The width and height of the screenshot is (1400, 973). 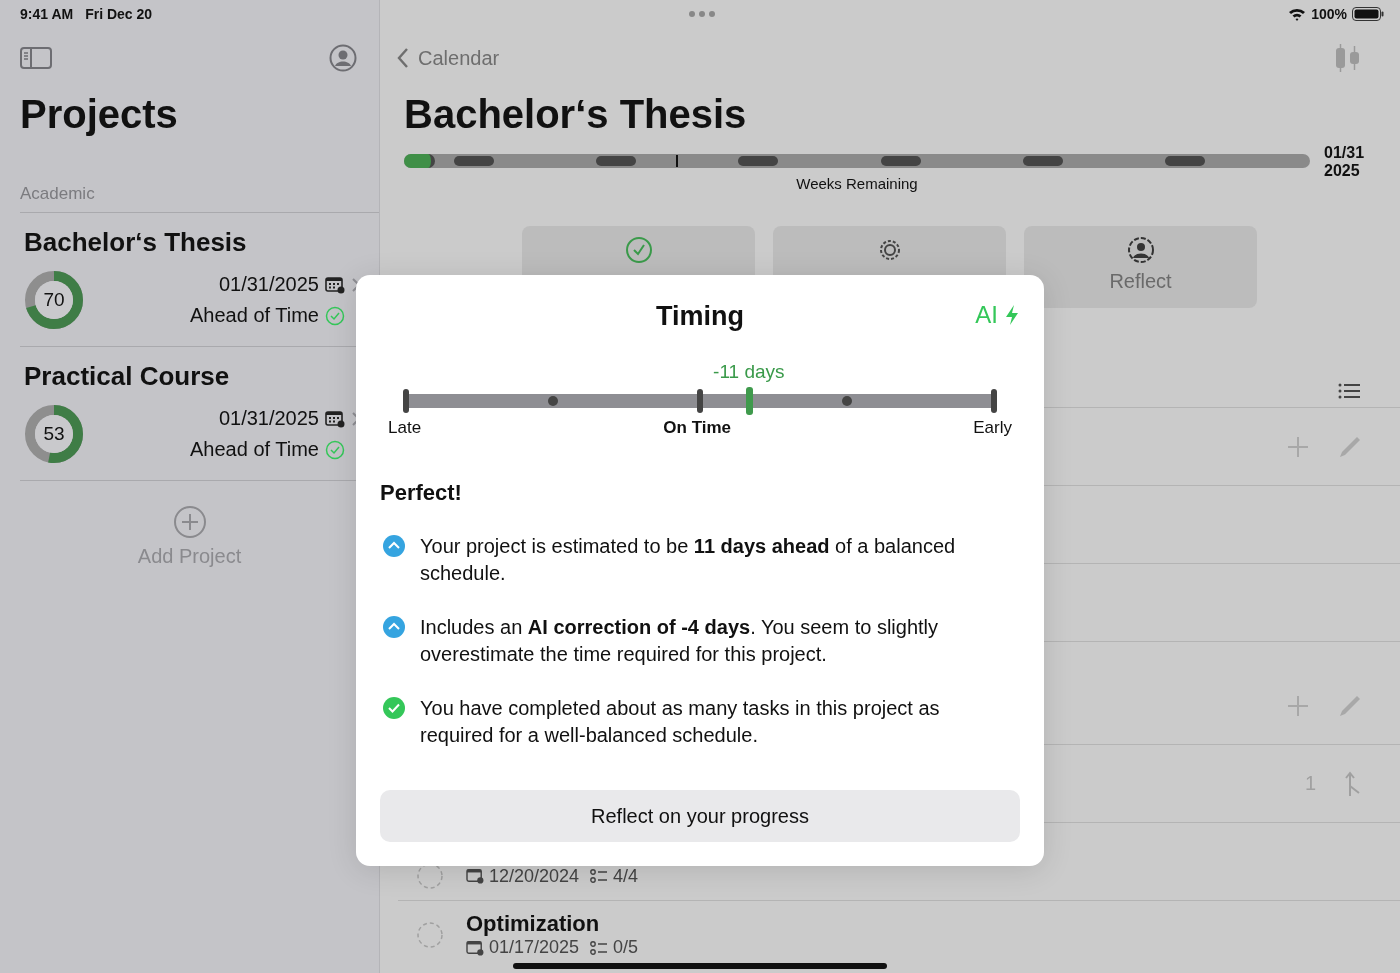 I want to click on explanation-text: Your project is estimated to be 11 days ahead of a balanced schedule., so click(x=688, y=560).